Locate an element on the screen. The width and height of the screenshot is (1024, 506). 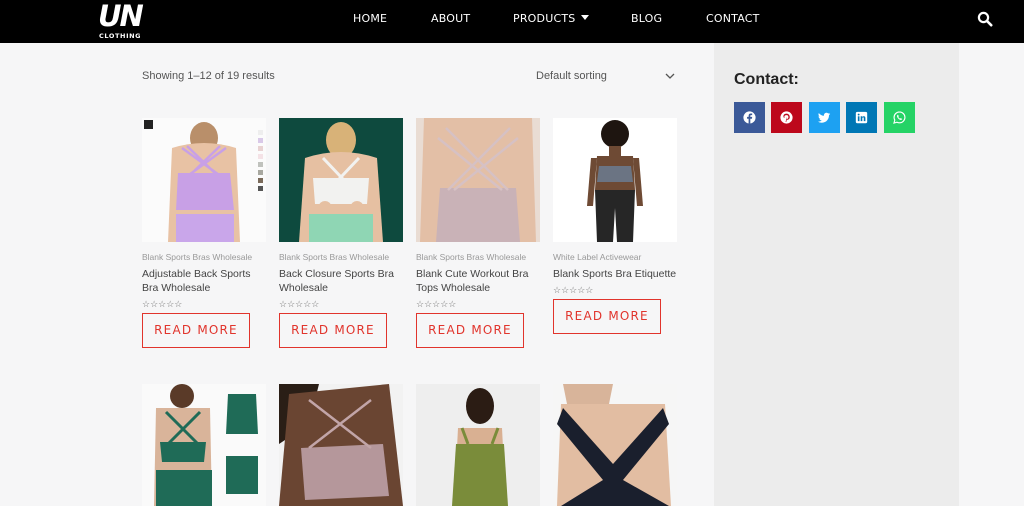
product-title: Blank Cute Workout Bra Tops Wholesale is located at coordinates (478, 281).